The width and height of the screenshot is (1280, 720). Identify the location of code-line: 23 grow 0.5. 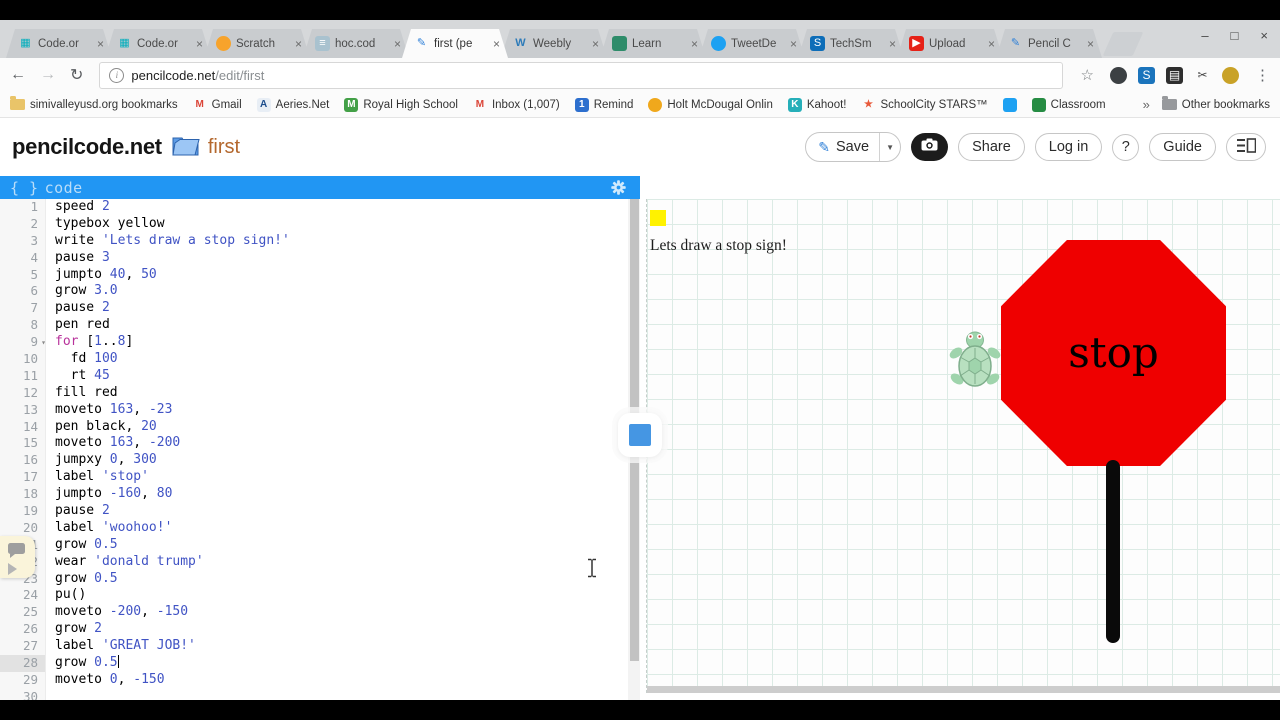
(314, 579).